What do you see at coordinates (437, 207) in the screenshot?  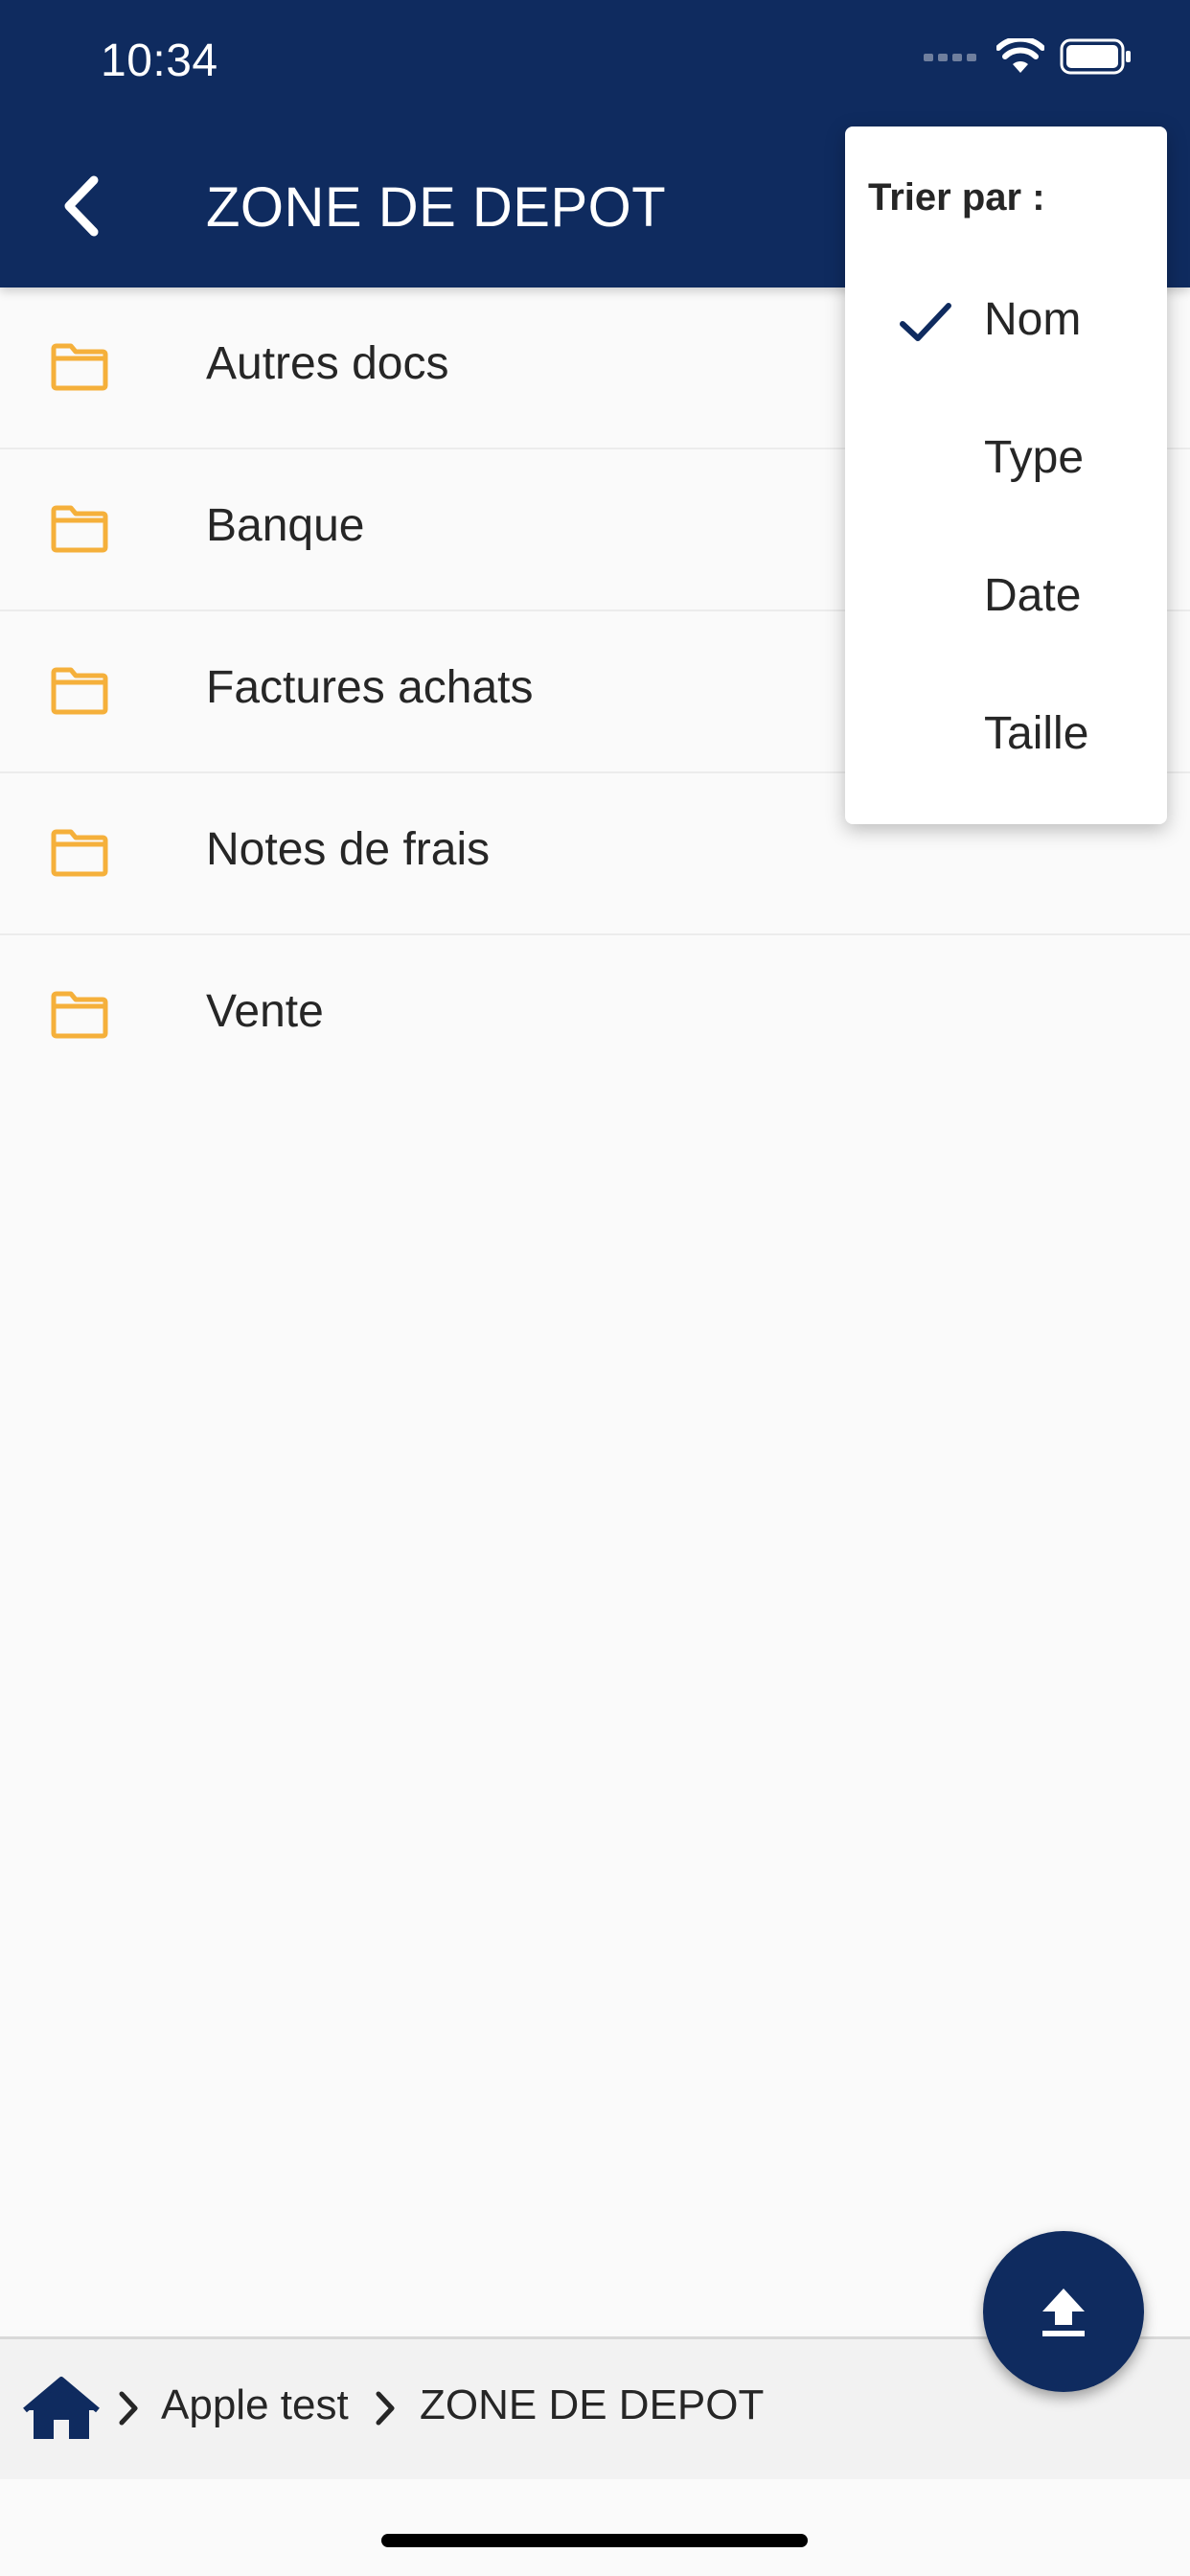 I see `page-title: ZONE DE DEPOT` at bounding box center [437, 207].